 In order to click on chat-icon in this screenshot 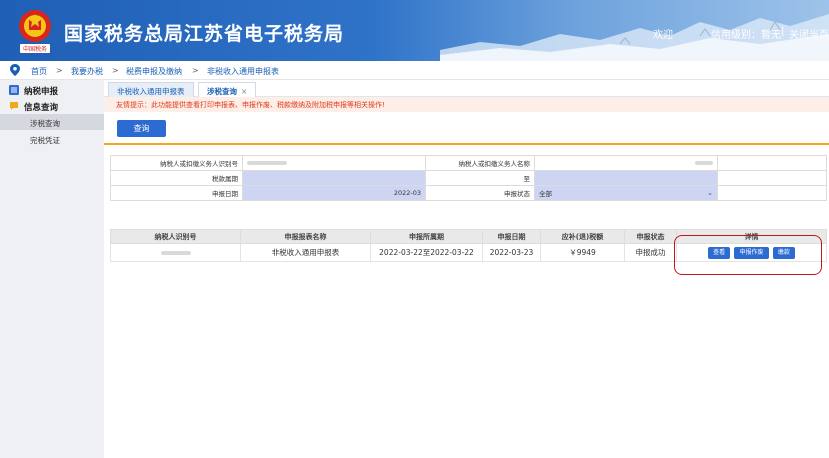, I will do `click(14, 106)`.